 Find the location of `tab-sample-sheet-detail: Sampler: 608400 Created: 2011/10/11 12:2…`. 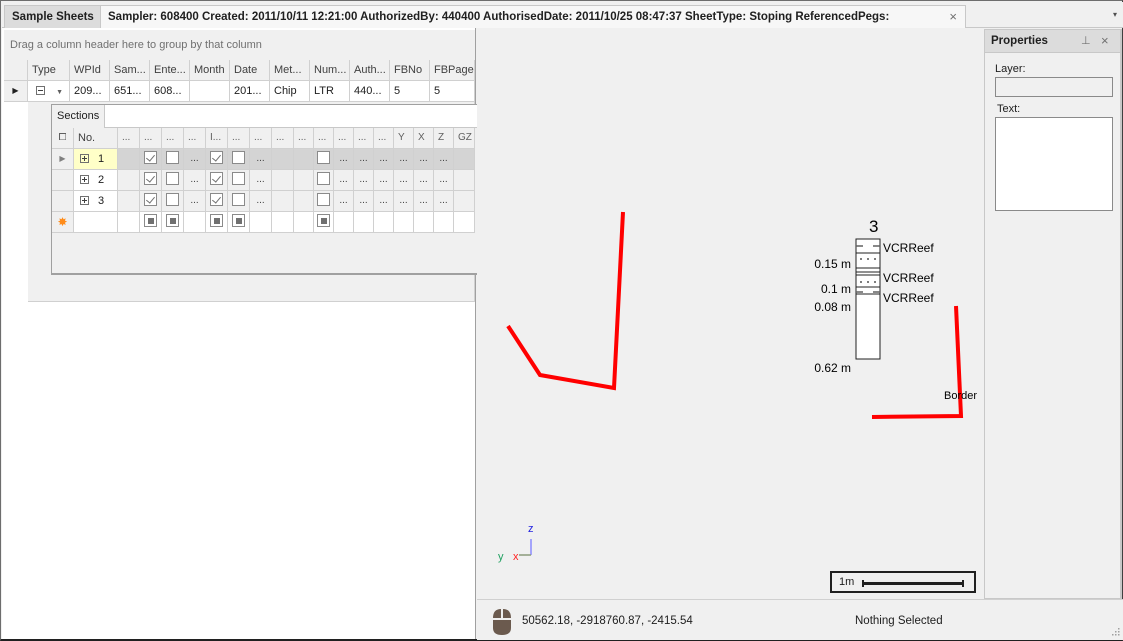

tab-sample-sheet-detail: Sampler: 608400 Created: 2011/10/11 12:2… is located at coordinates (533, 16).